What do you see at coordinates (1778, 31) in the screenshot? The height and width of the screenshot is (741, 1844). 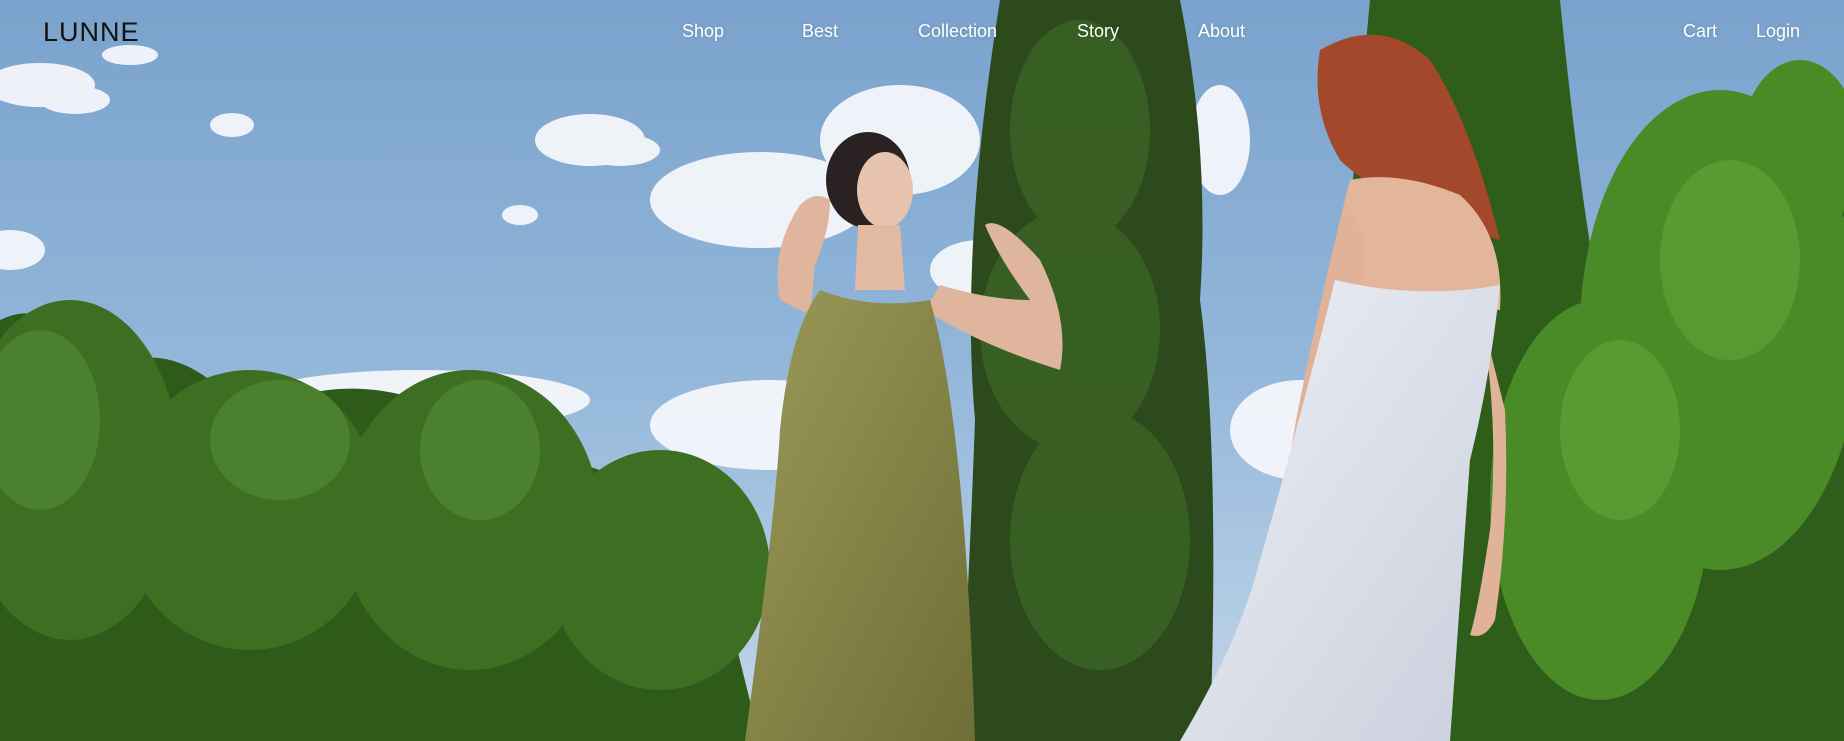 I see `login-link: Login` at bounding box center [1778, 31].